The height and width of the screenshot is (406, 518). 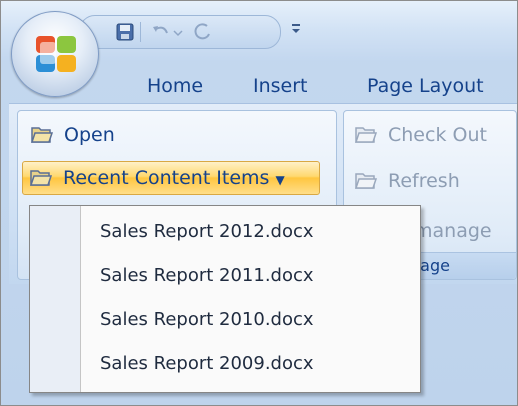 I want to click on chevron-down-icon, so click(x=296, y=29).